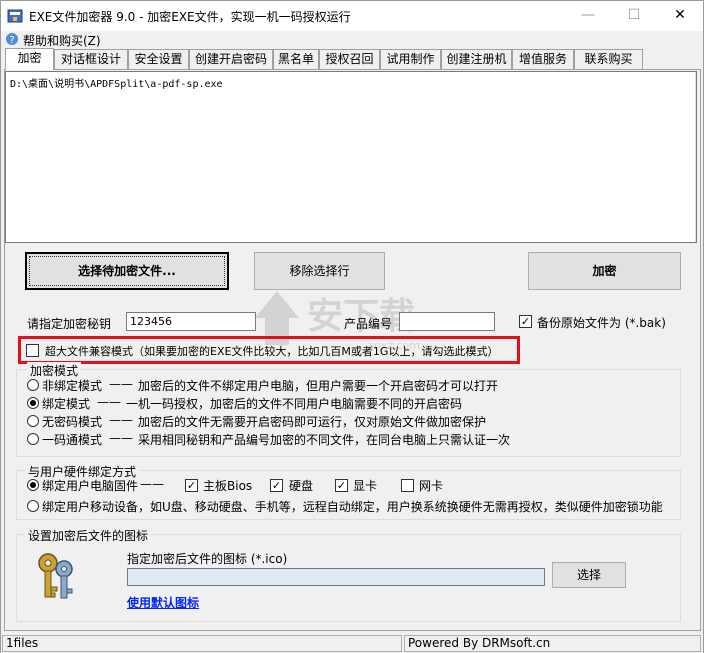  Describe the element at coordinates (589, 575) in the screenshot. I see `choose-icon-button: 选择` at that location.